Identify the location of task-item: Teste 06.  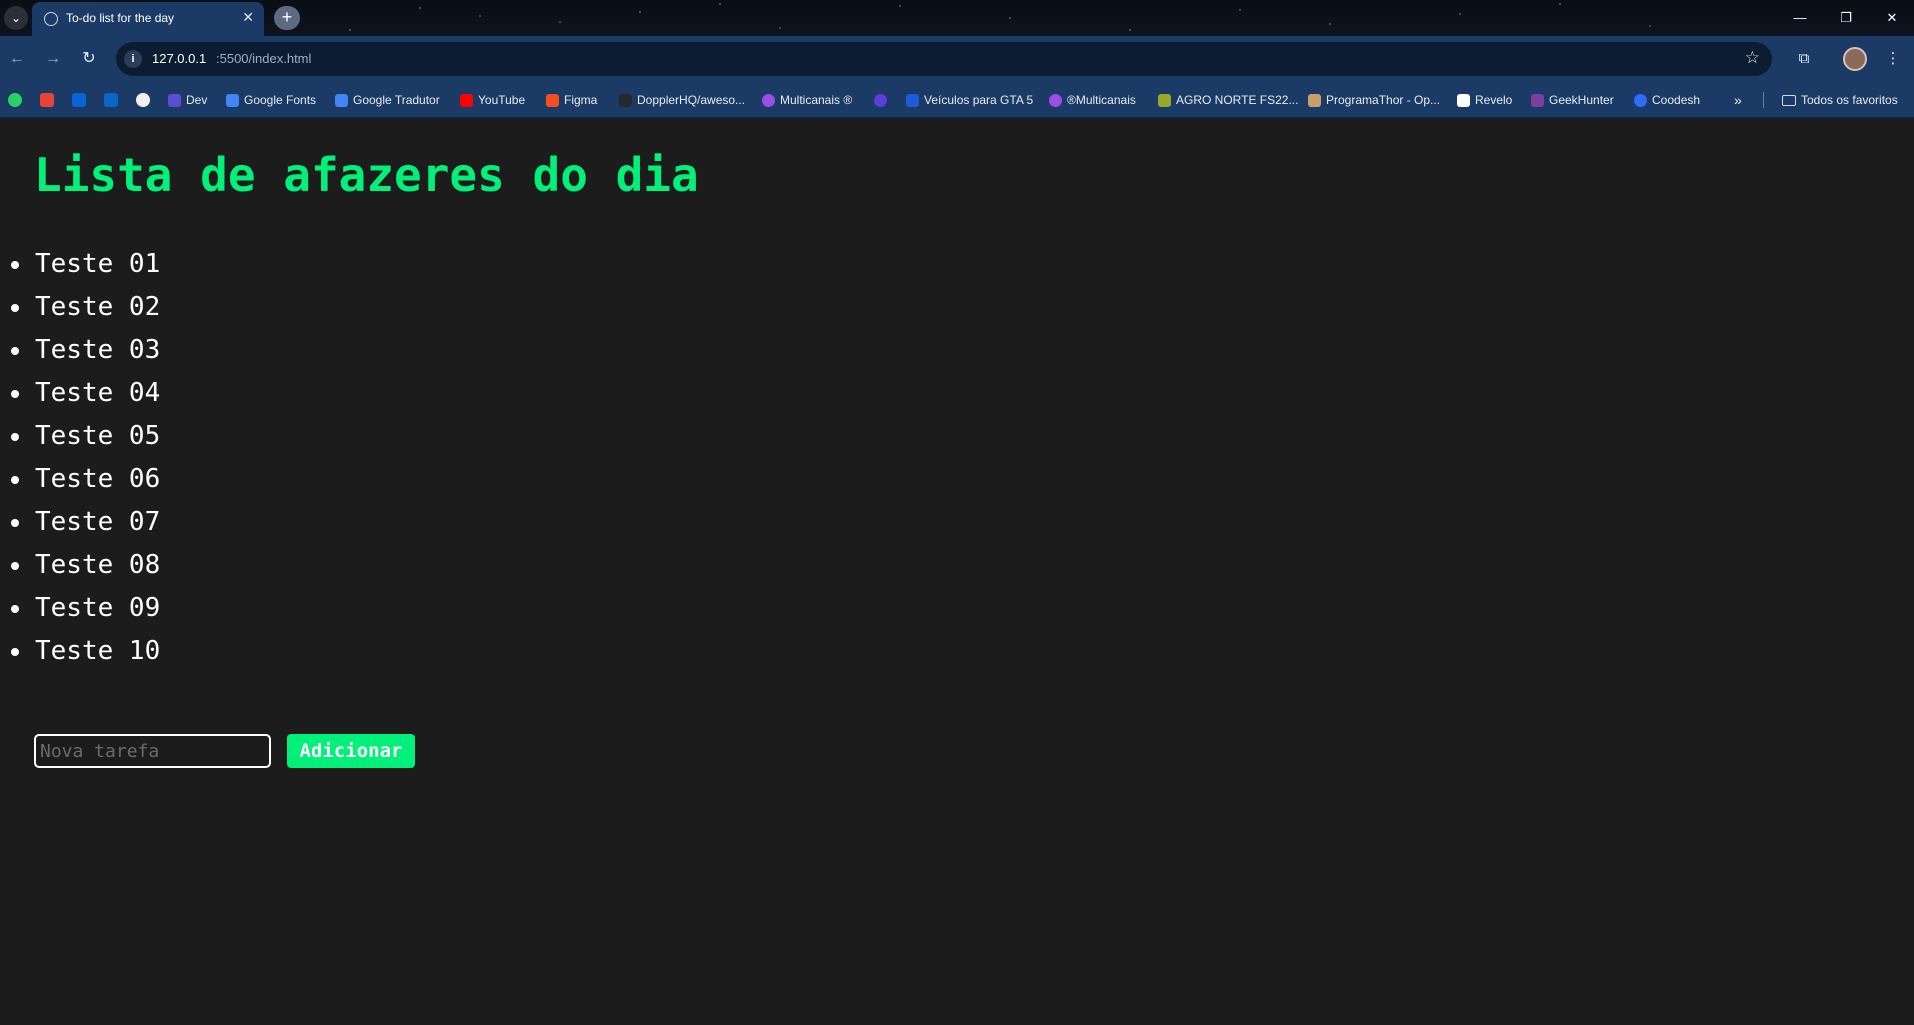
(80, 479).